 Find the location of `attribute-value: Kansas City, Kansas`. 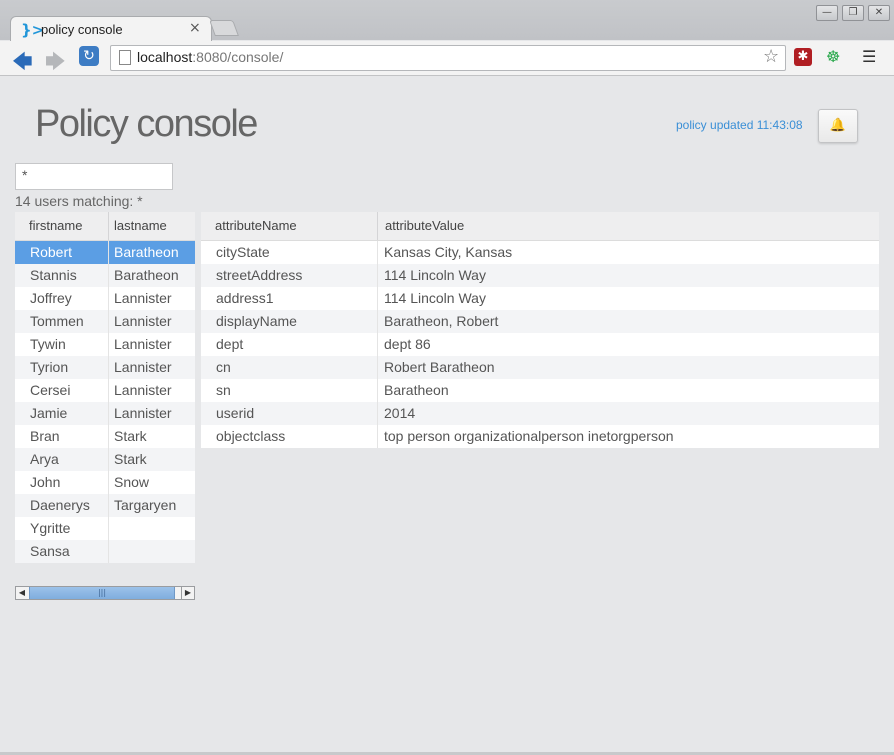

attribute-value: Kansas City, Kansas is located at coordinates (448, 252).